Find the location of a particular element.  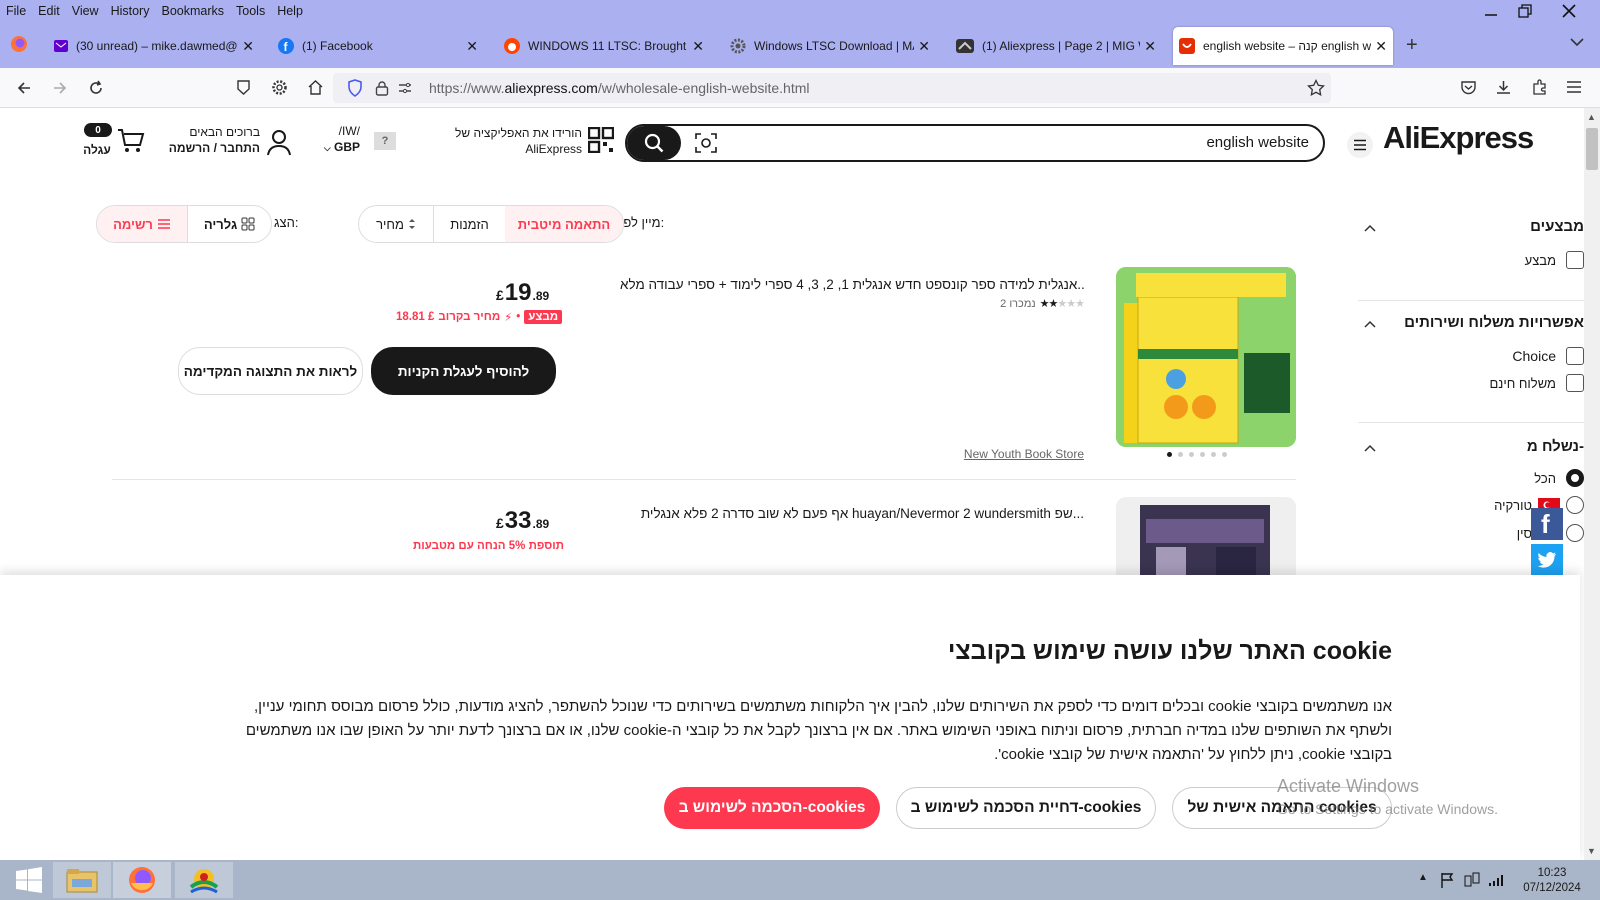

cart-label: עגלה is located at coordinates (97, 150).